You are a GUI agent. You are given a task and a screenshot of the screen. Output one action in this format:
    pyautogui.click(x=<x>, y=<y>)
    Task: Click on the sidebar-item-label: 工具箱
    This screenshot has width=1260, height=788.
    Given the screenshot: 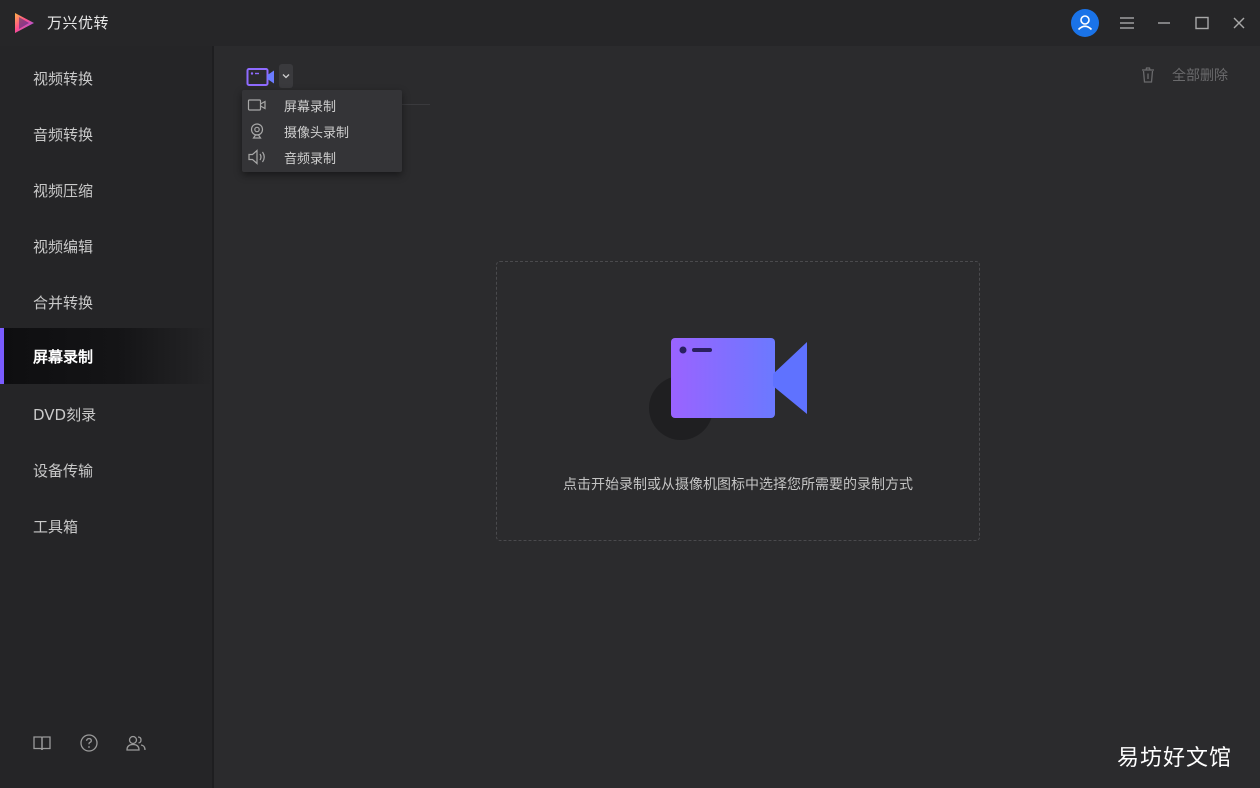 What is the action you would take?
    pyautogui.click(x=56, y=526)
    